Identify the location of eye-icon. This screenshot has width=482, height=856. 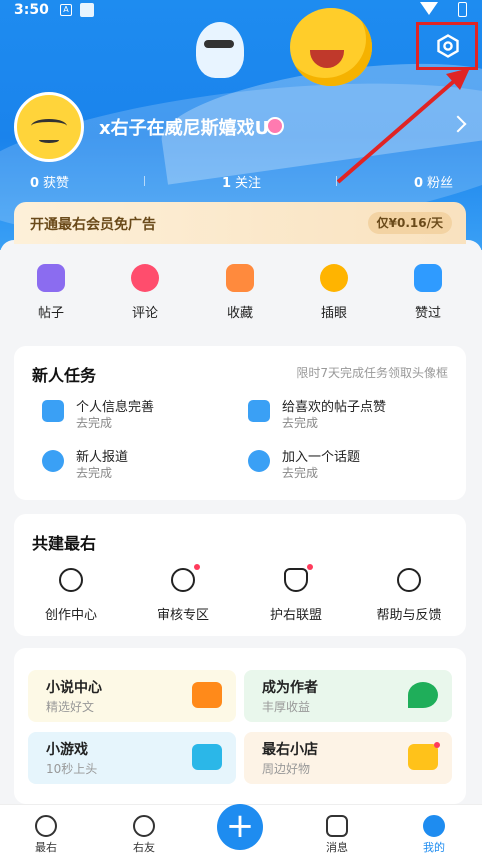
(334, 278).